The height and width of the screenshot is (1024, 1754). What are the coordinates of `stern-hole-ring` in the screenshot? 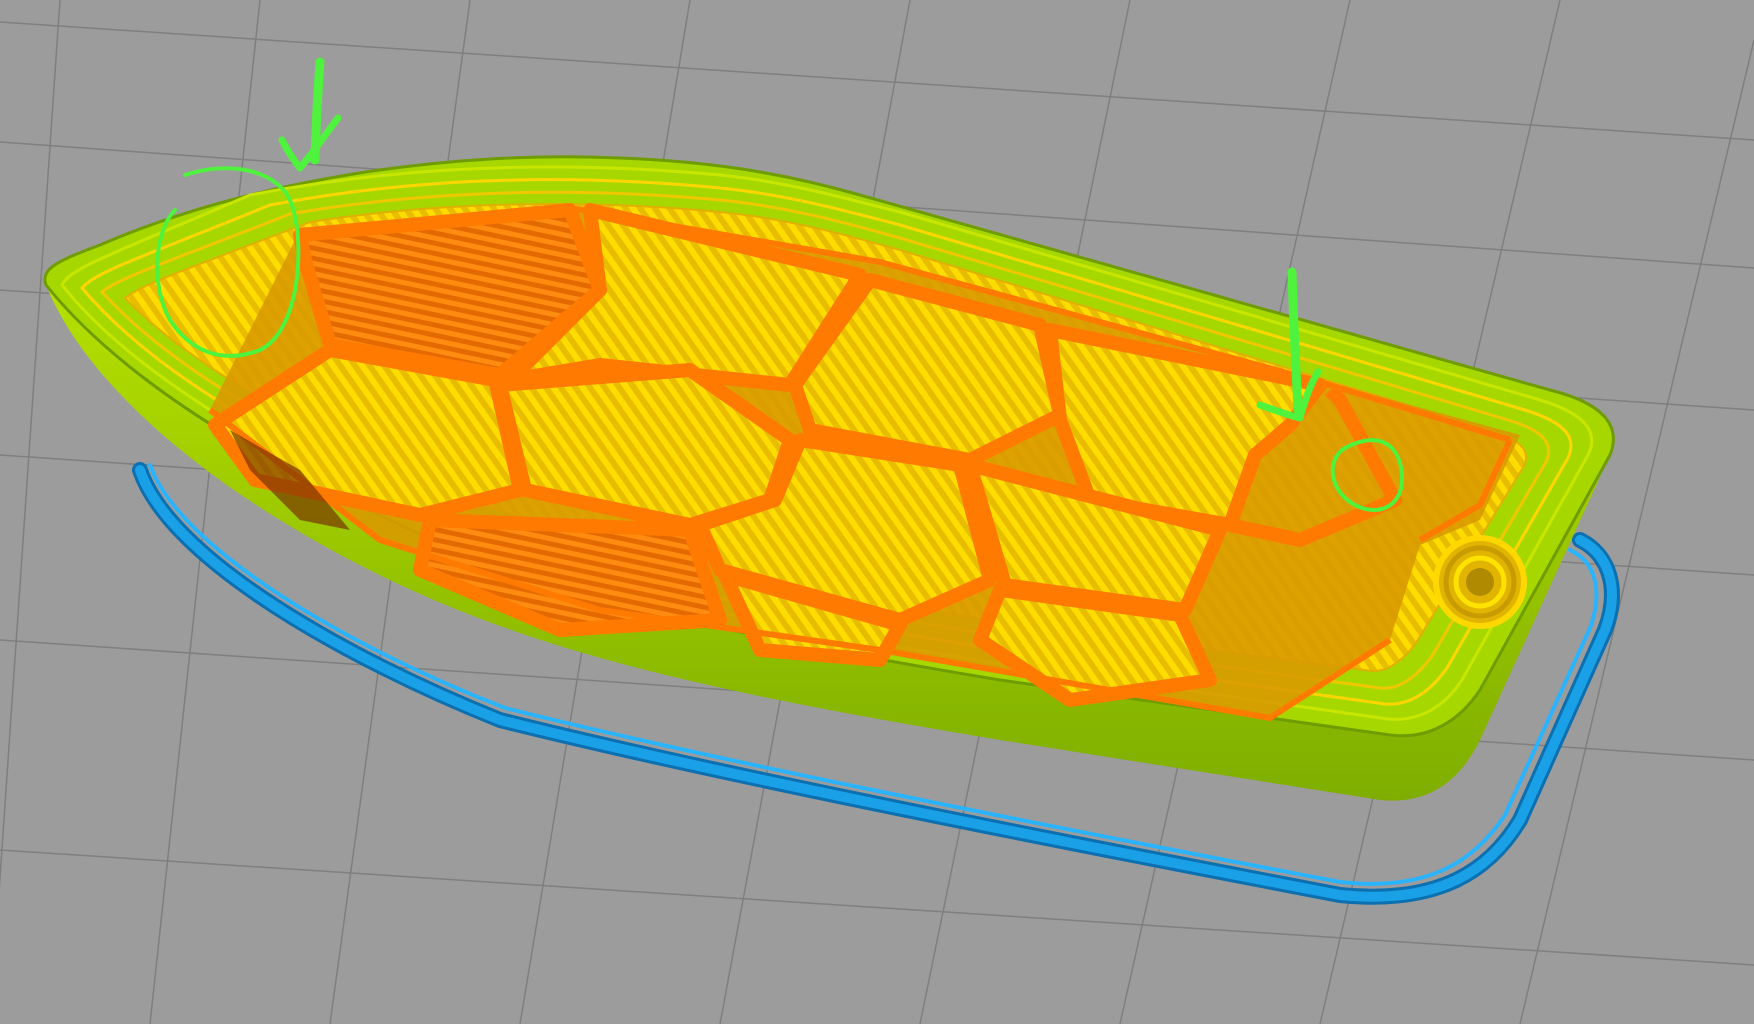 It's located at (1480, 582).